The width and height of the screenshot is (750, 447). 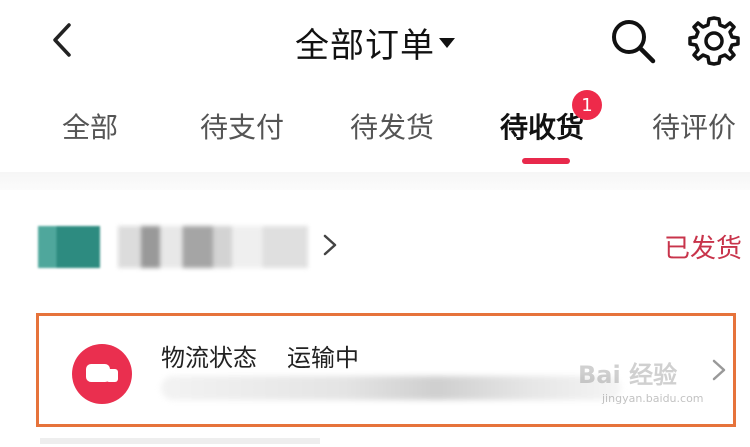 I want to click on gear-icon, so click(x=714, y=40).